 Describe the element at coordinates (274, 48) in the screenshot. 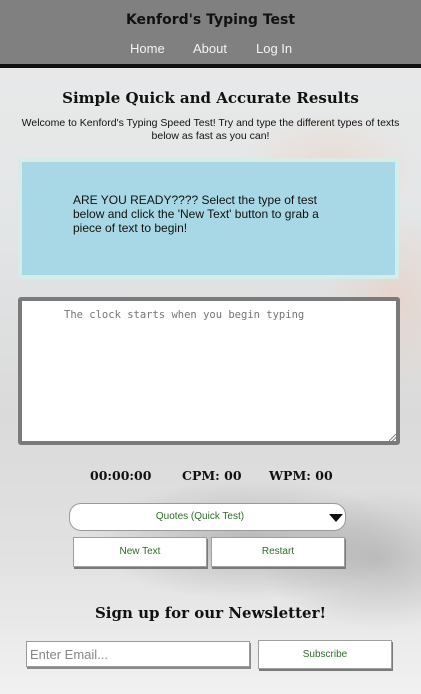

I see `nav-login-link: Log In` at that location.